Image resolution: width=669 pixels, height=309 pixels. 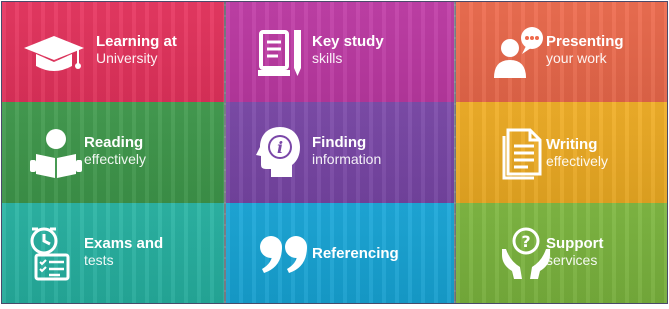 I want to click on tile-writing-effectively: Writing effectively, so click(x=561, y=152).